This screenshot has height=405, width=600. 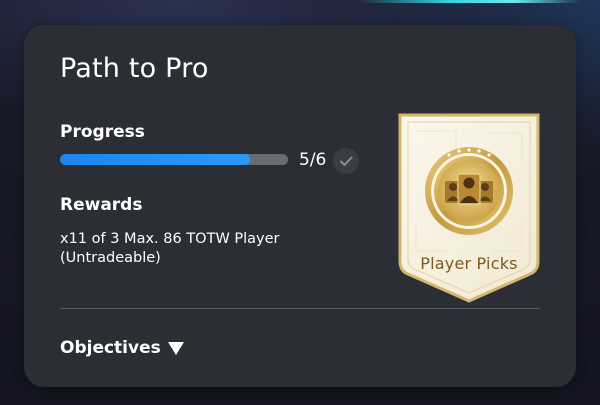 What do you see at coordinates (134, 68) in the screenshot?
I see `objective-title: Path to Pro` at bounding box center [134, 68].